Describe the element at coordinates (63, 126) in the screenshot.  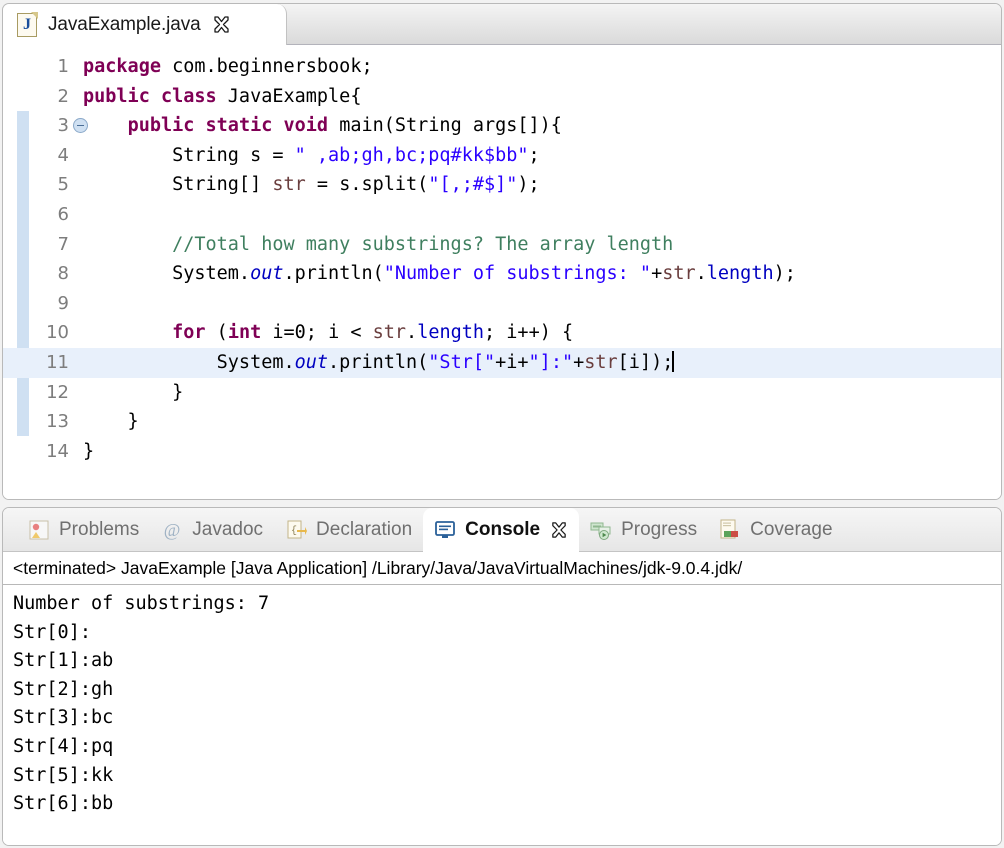
I see `line-number: 3` at that location.